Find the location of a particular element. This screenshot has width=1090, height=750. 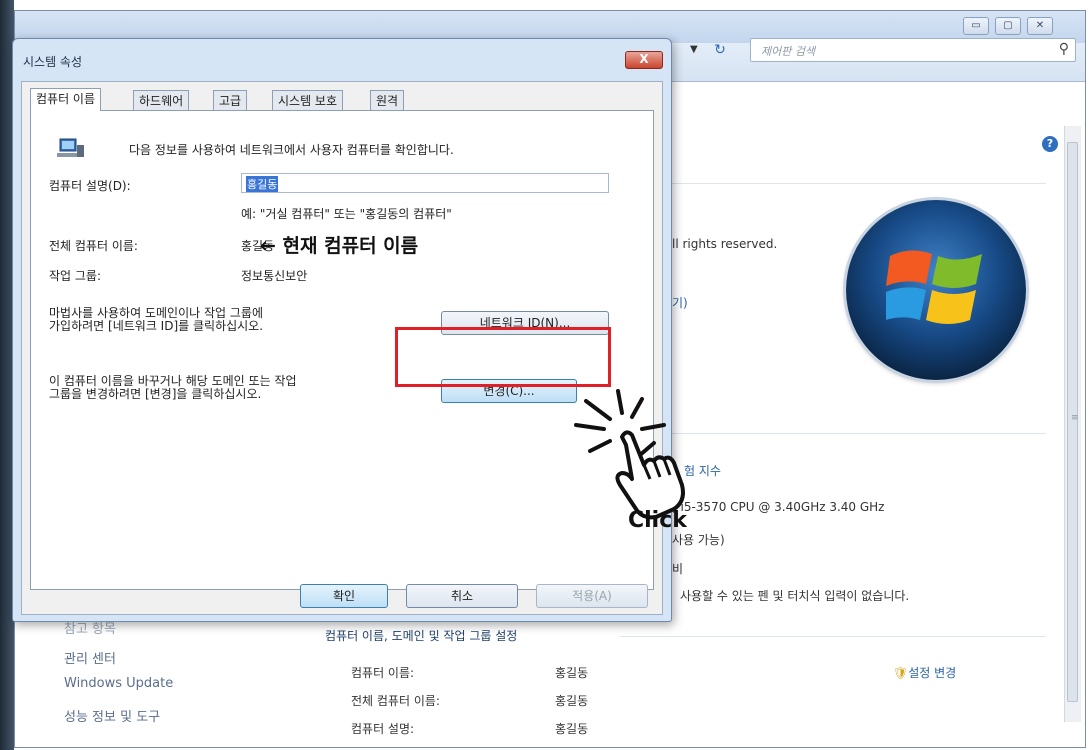

section-title: 컴퓨터 이름, 도메인 및 작업 그룹 설정 is located at coordinates (421, 636).